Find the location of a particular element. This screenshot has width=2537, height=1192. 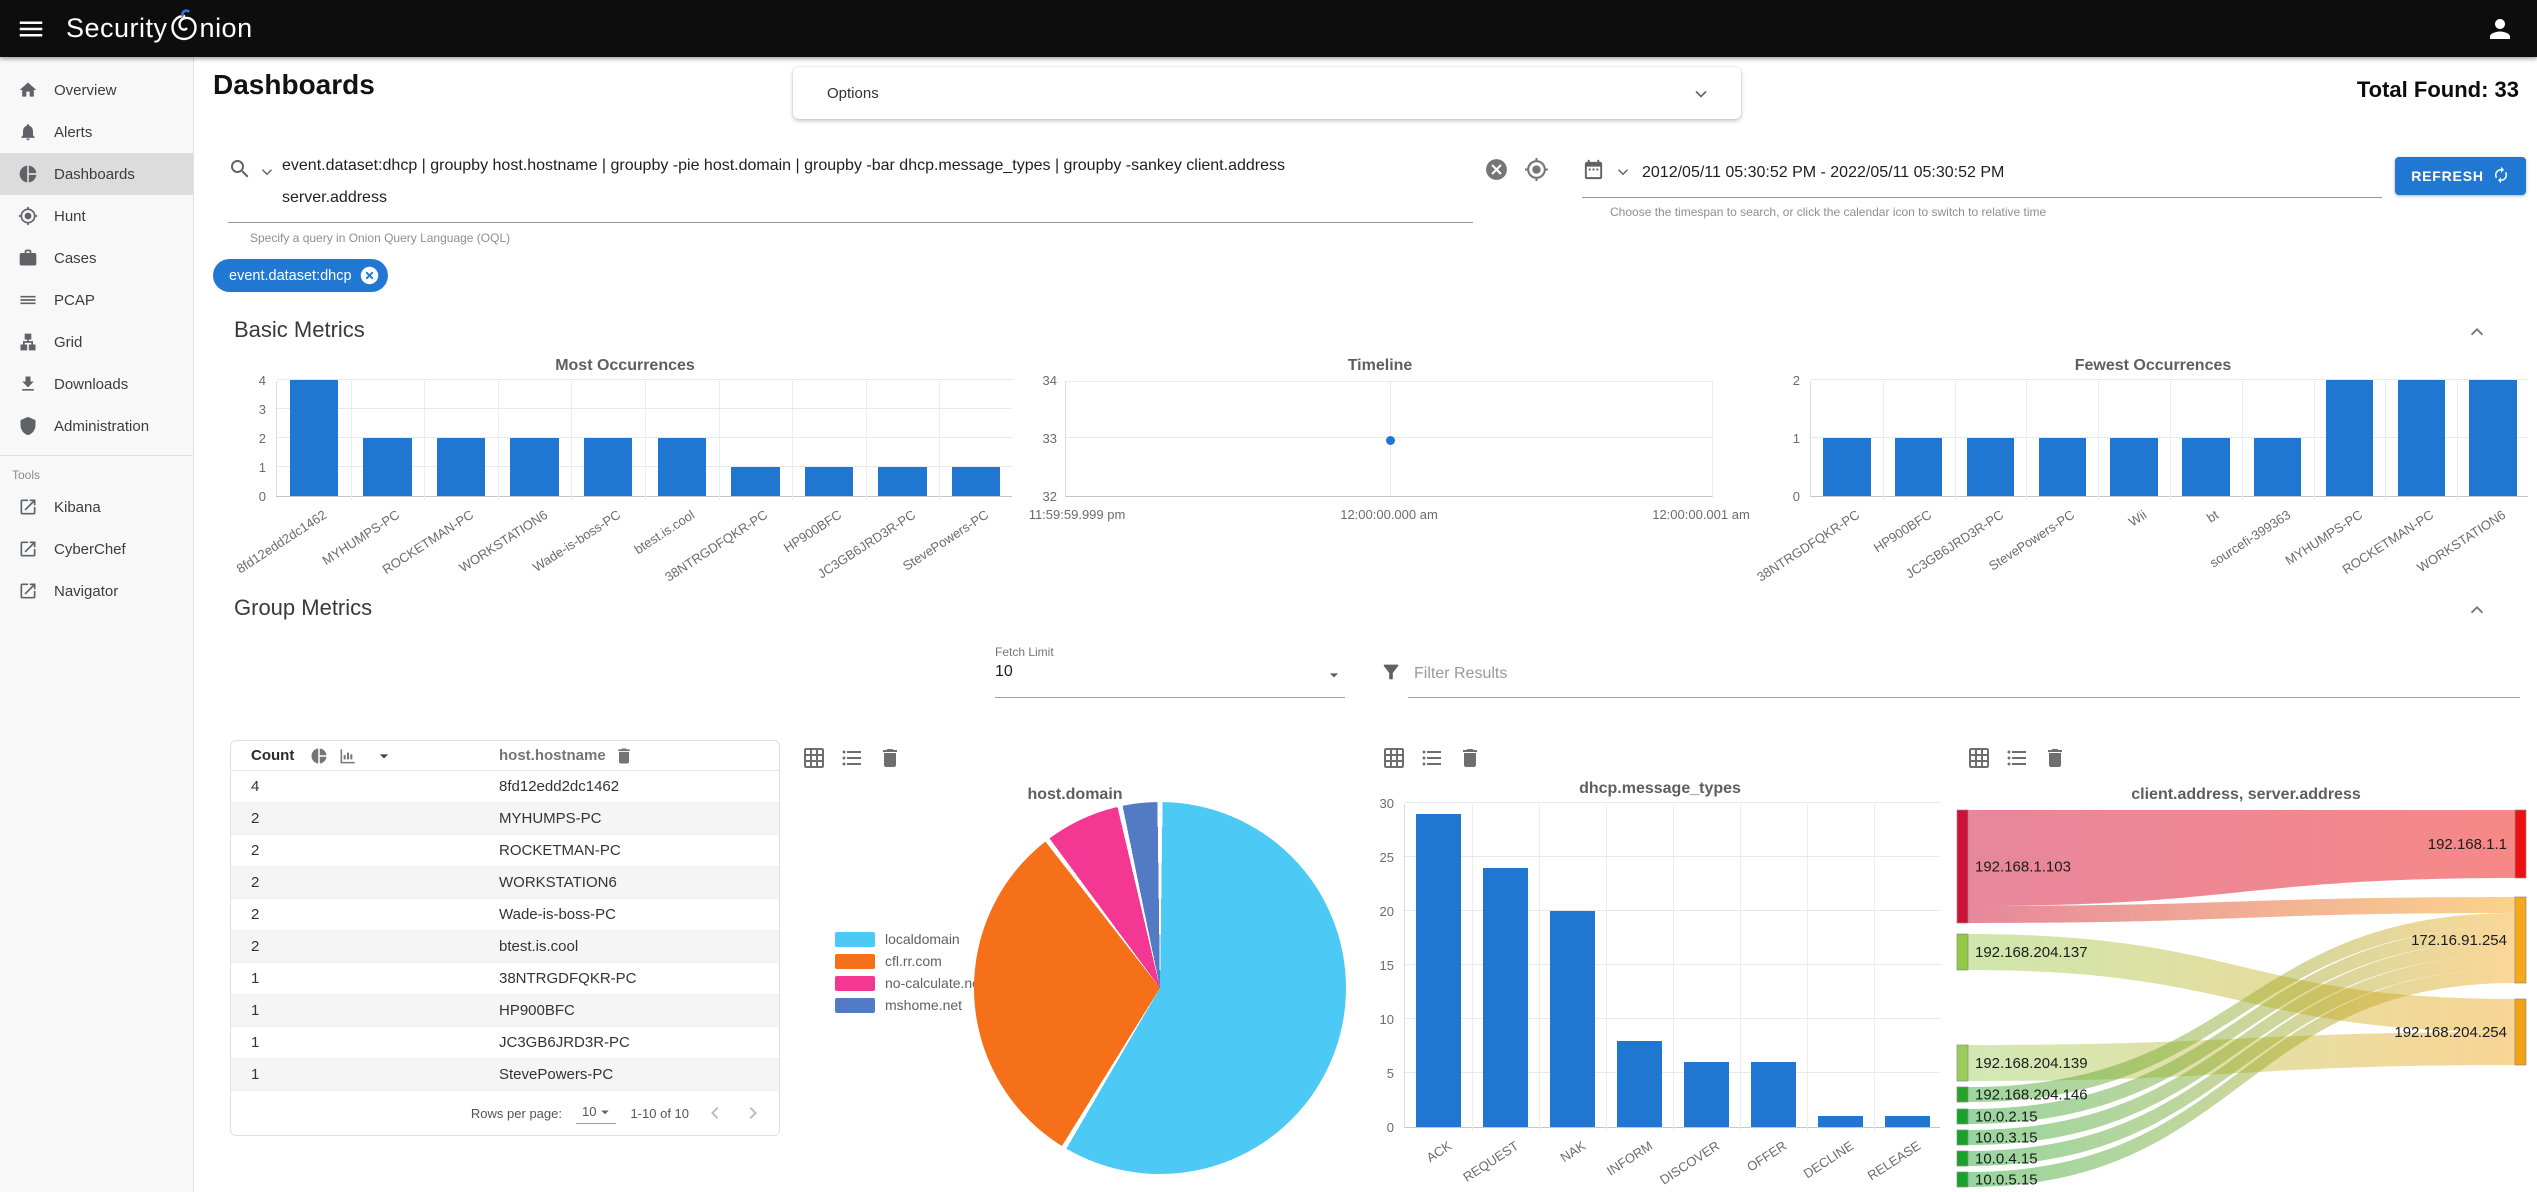

timespan-chevron-icon is located at coordinates (1623, 174).